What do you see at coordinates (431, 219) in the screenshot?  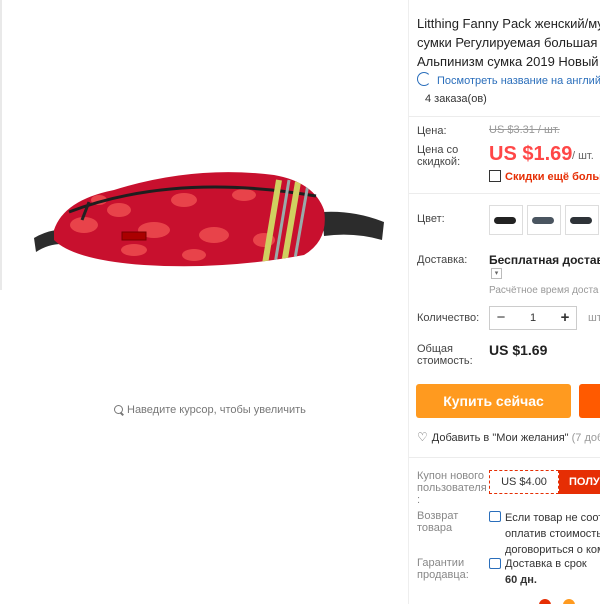 I see `color-label: Цвет:` at bounding box center [431, 219].